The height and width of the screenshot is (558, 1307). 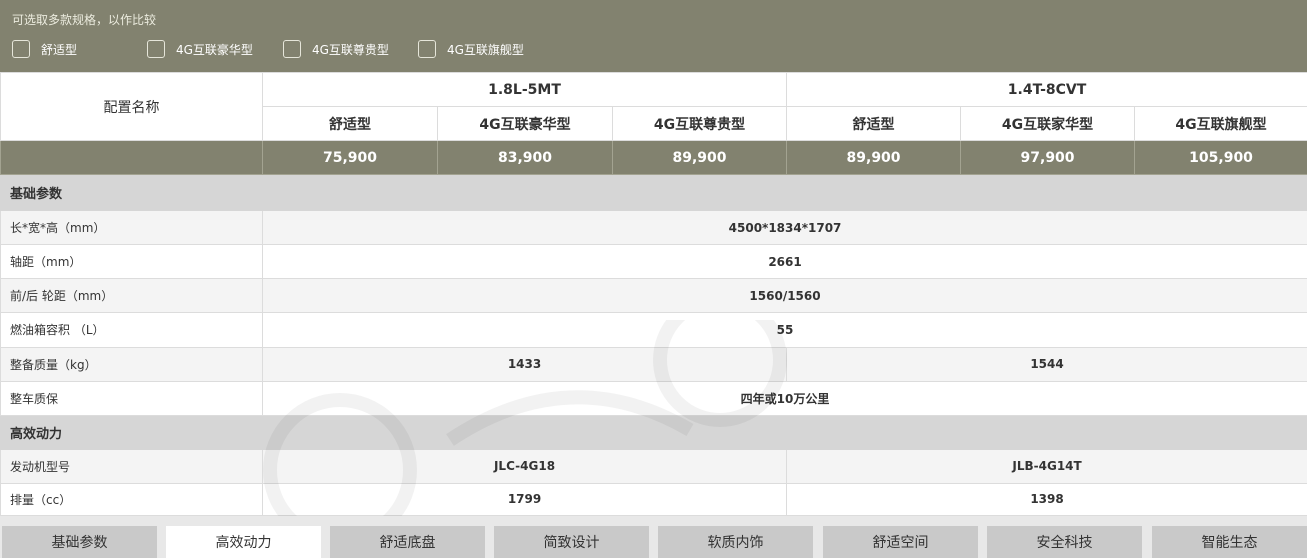 I want to click on spec-value: JLB-4G14T, so click(x=1046, y=466).